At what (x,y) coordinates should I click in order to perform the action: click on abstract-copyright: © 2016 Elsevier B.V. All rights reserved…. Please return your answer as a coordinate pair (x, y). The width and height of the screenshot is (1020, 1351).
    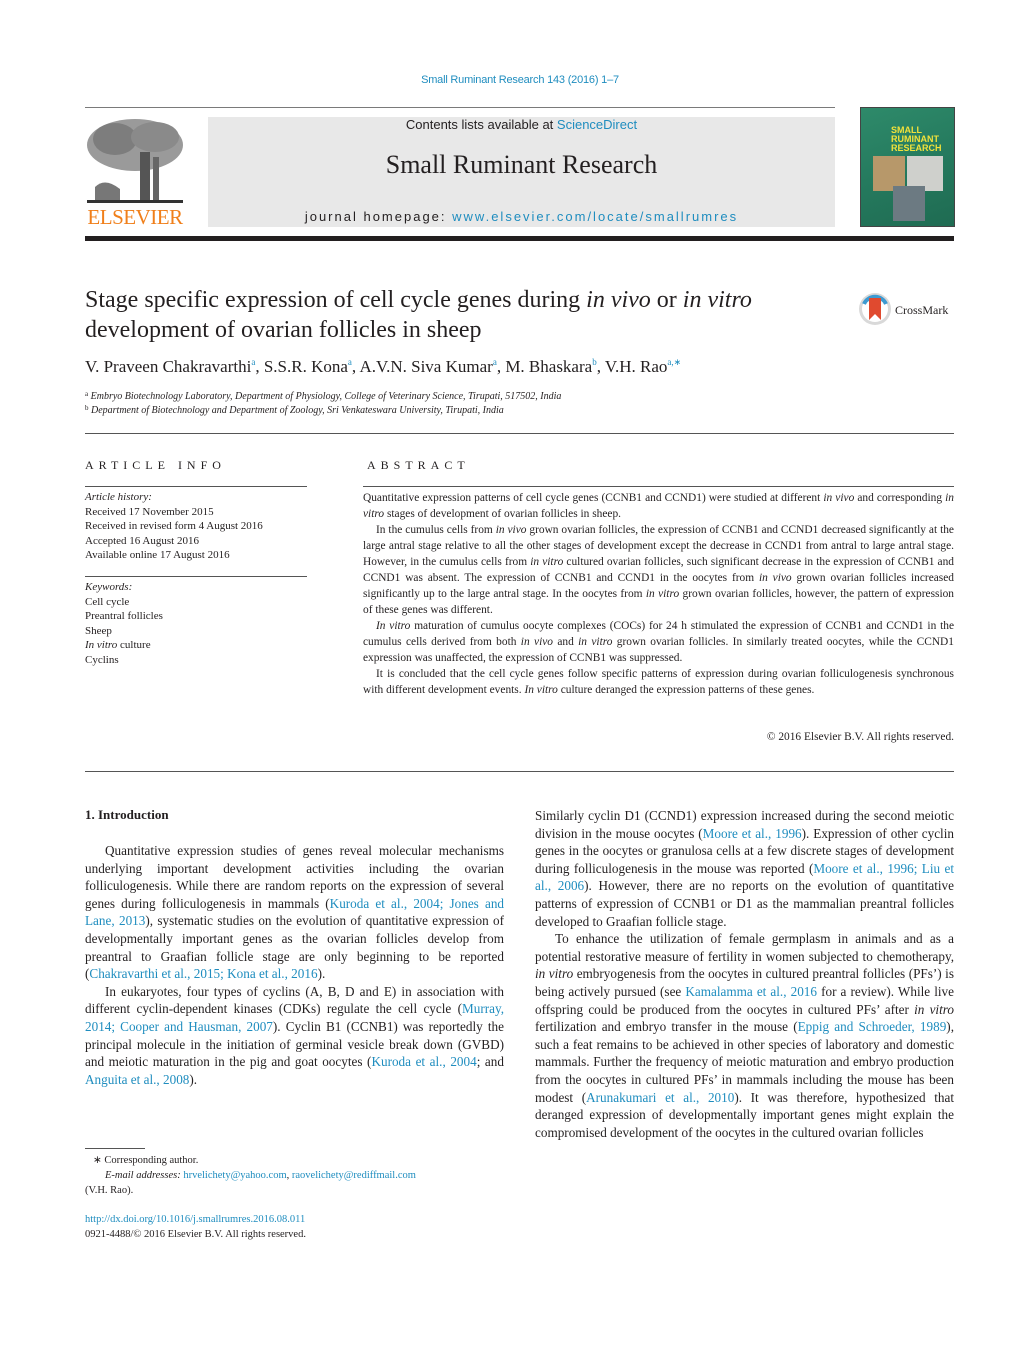
    Looking at the image, I should click on (860, 737).